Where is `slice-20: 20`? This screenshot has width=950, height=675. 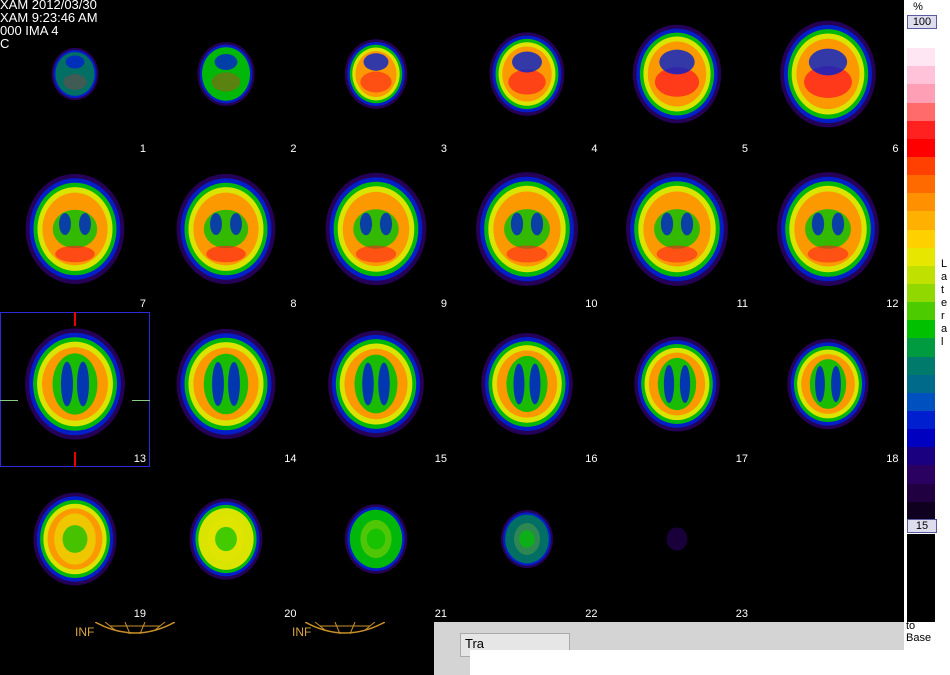 slice-20: 20 is located at coordinates (226, 544).